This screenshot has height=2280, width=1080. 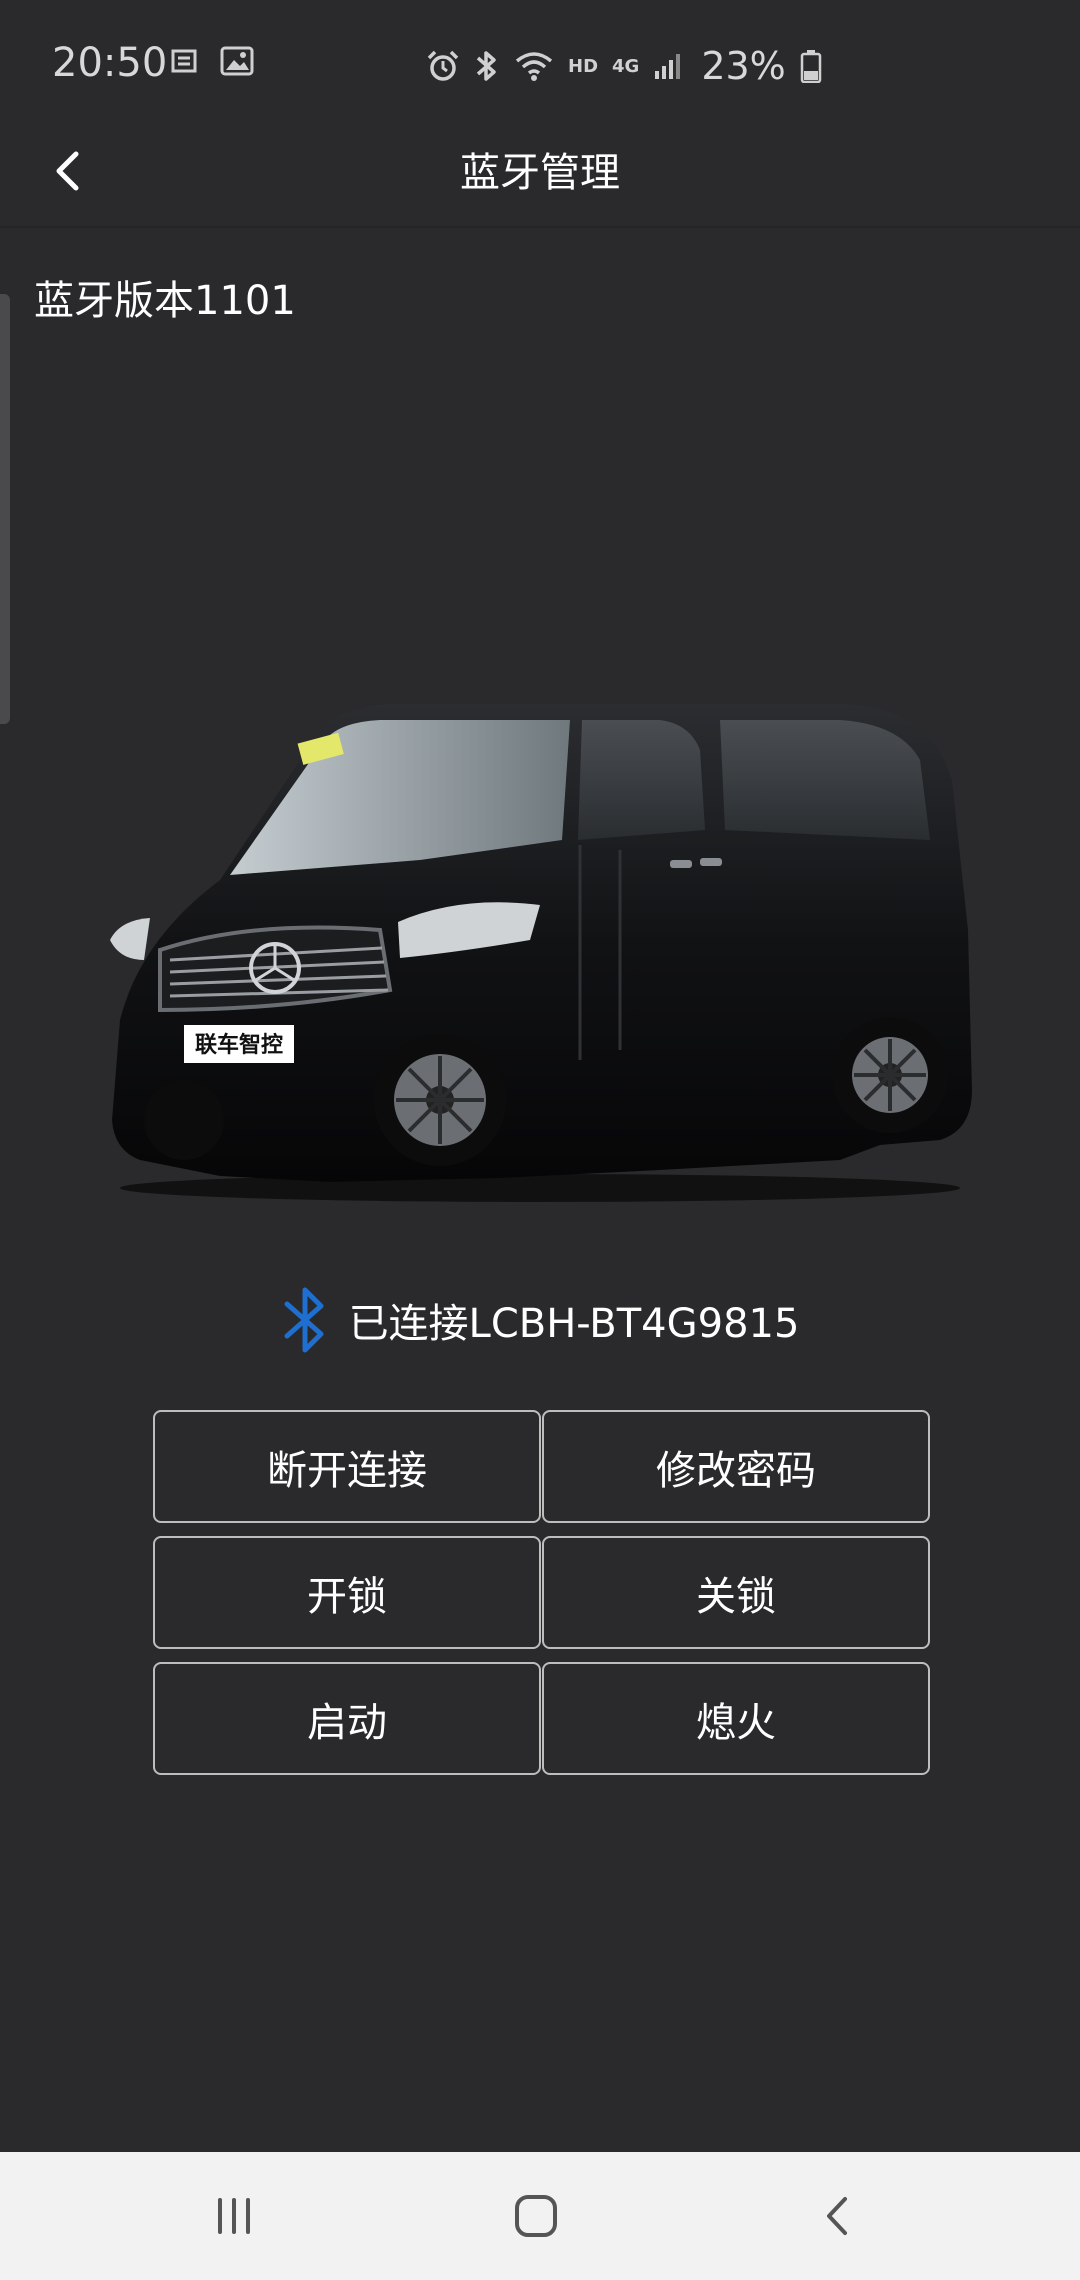 I want to click on direct-notification-icon, so click(x=184, y=61).